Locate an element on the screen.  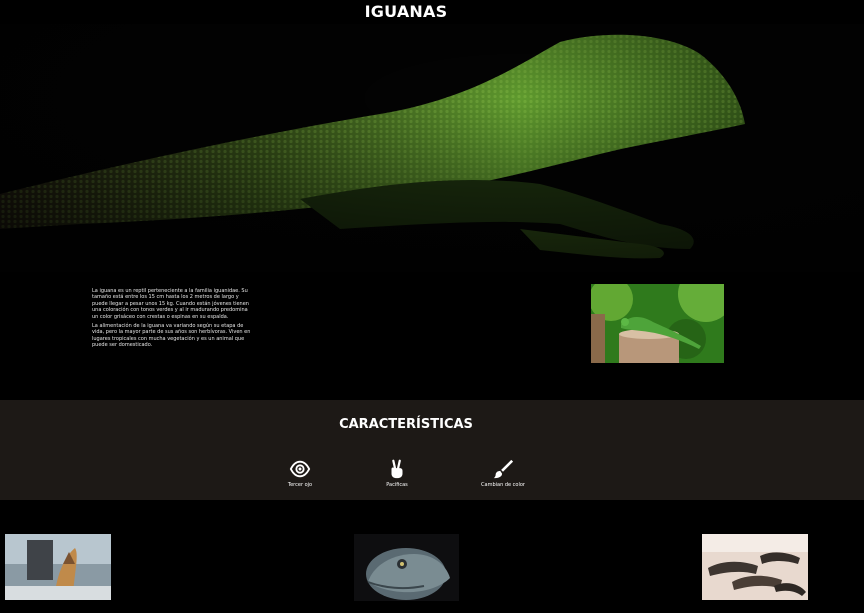
paintbrush-icon is located at coordinates (503, 469).